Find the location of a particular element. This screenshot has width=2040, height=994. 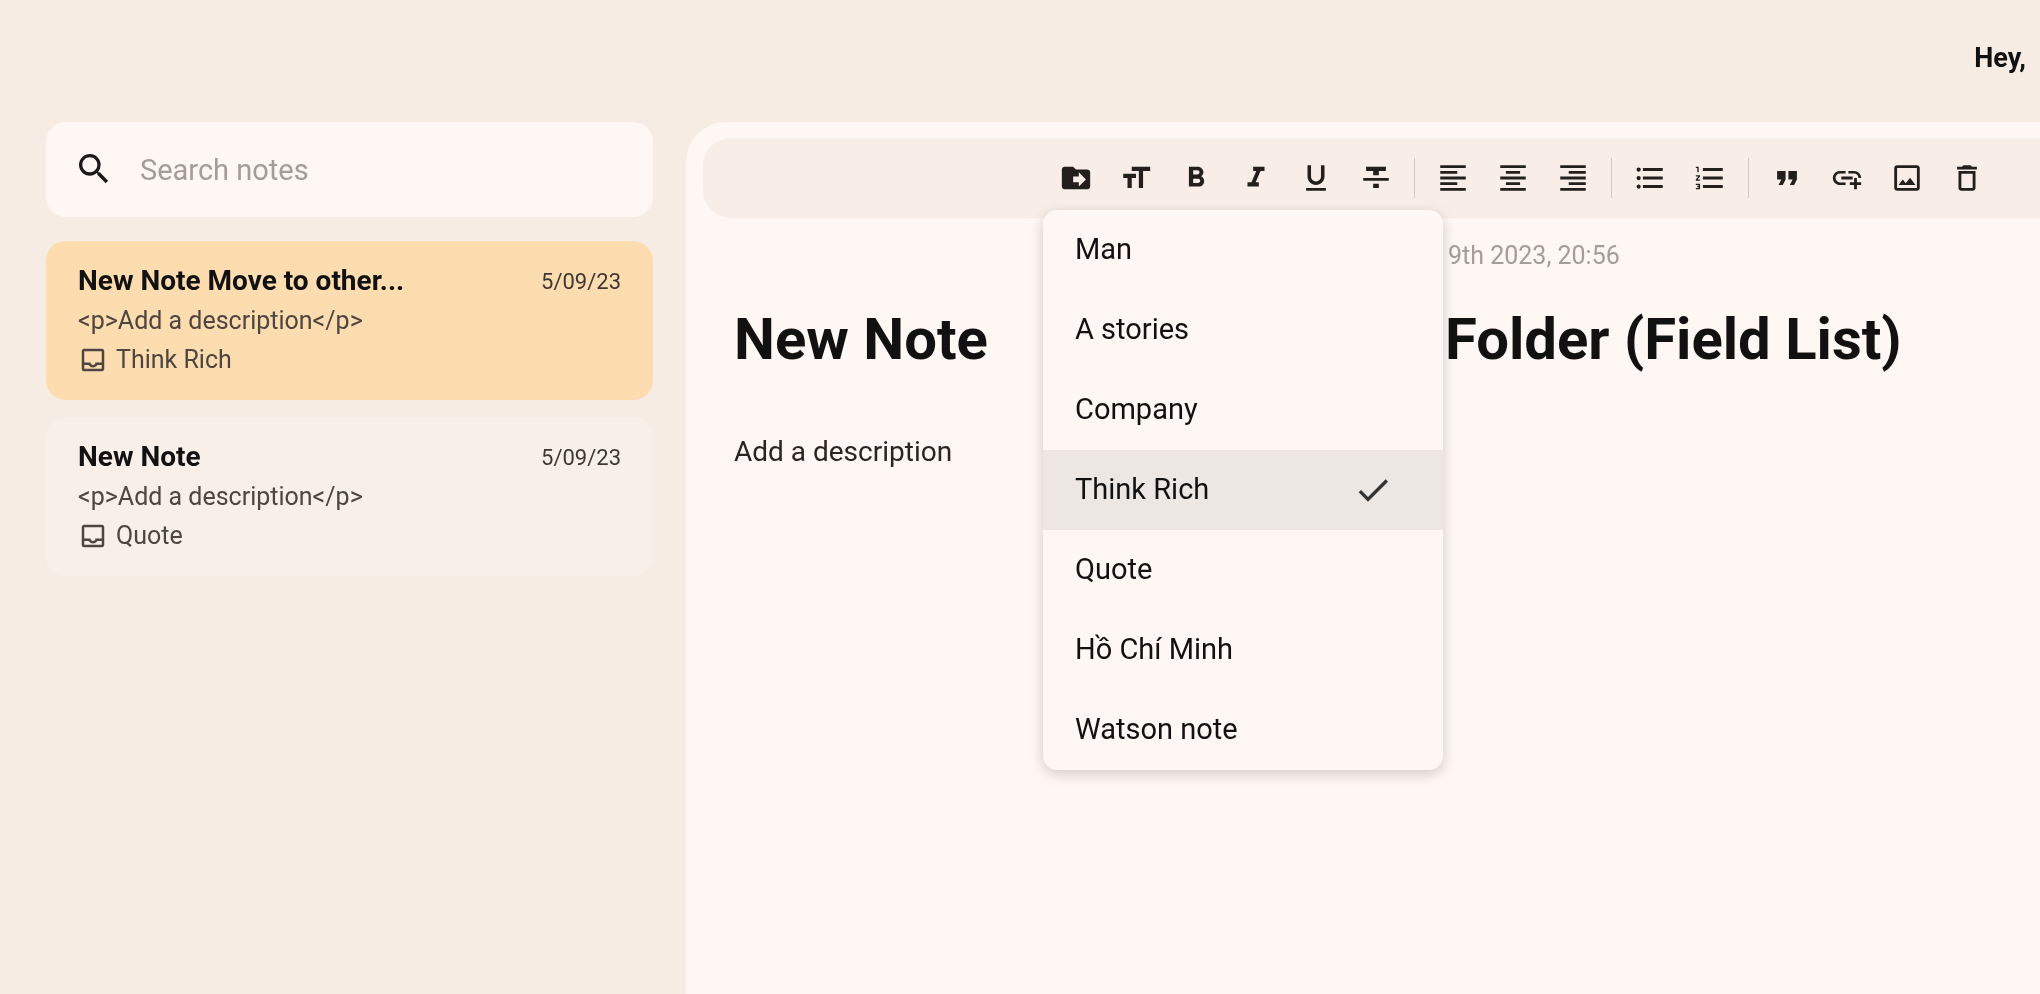

folder-menu-item: Watson note is located at coordinates (1243, 730).